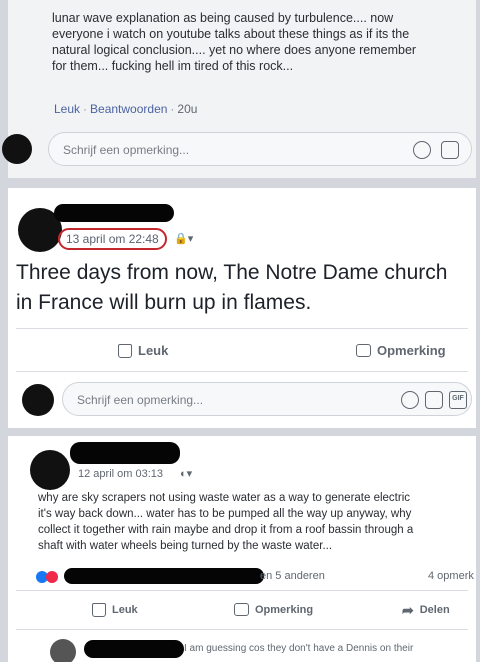 The width and height of the screenshot is (480, 662). What do you see at coordinates (183, 238) in the screenshot?
I see `lock-icon: 🔒▾` at bounding box center [183, 238].